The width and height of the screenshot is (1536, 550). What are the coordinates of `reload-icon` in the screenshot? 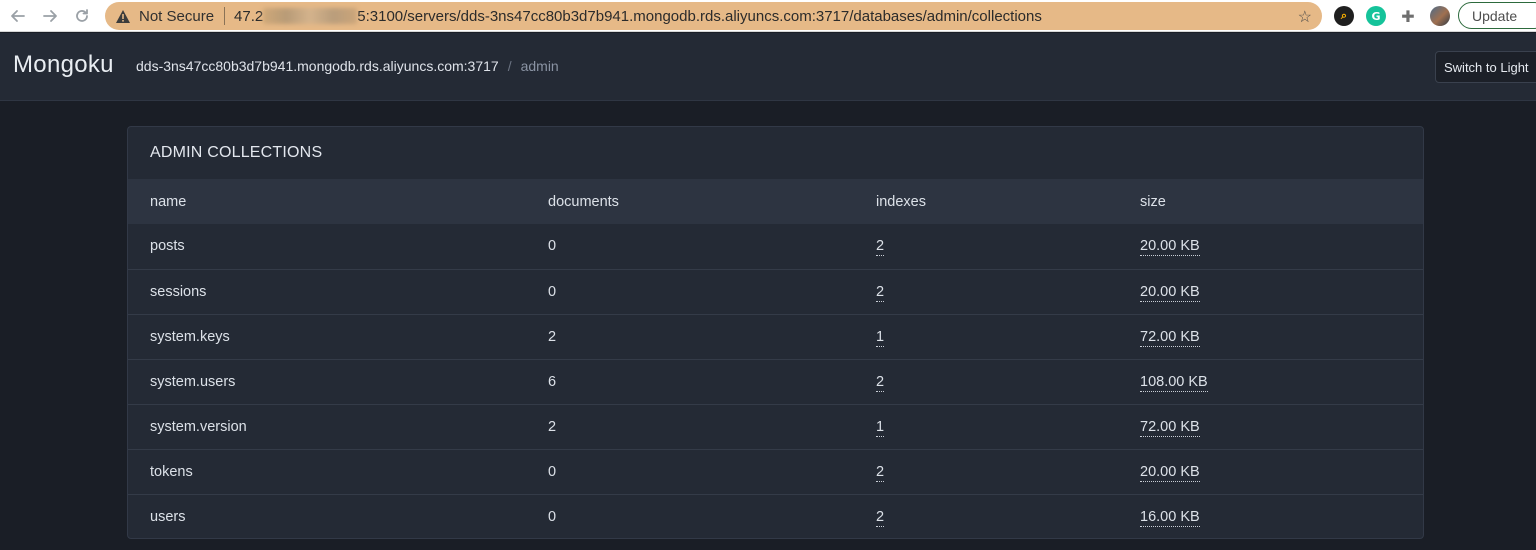 It's located at (82, 16).